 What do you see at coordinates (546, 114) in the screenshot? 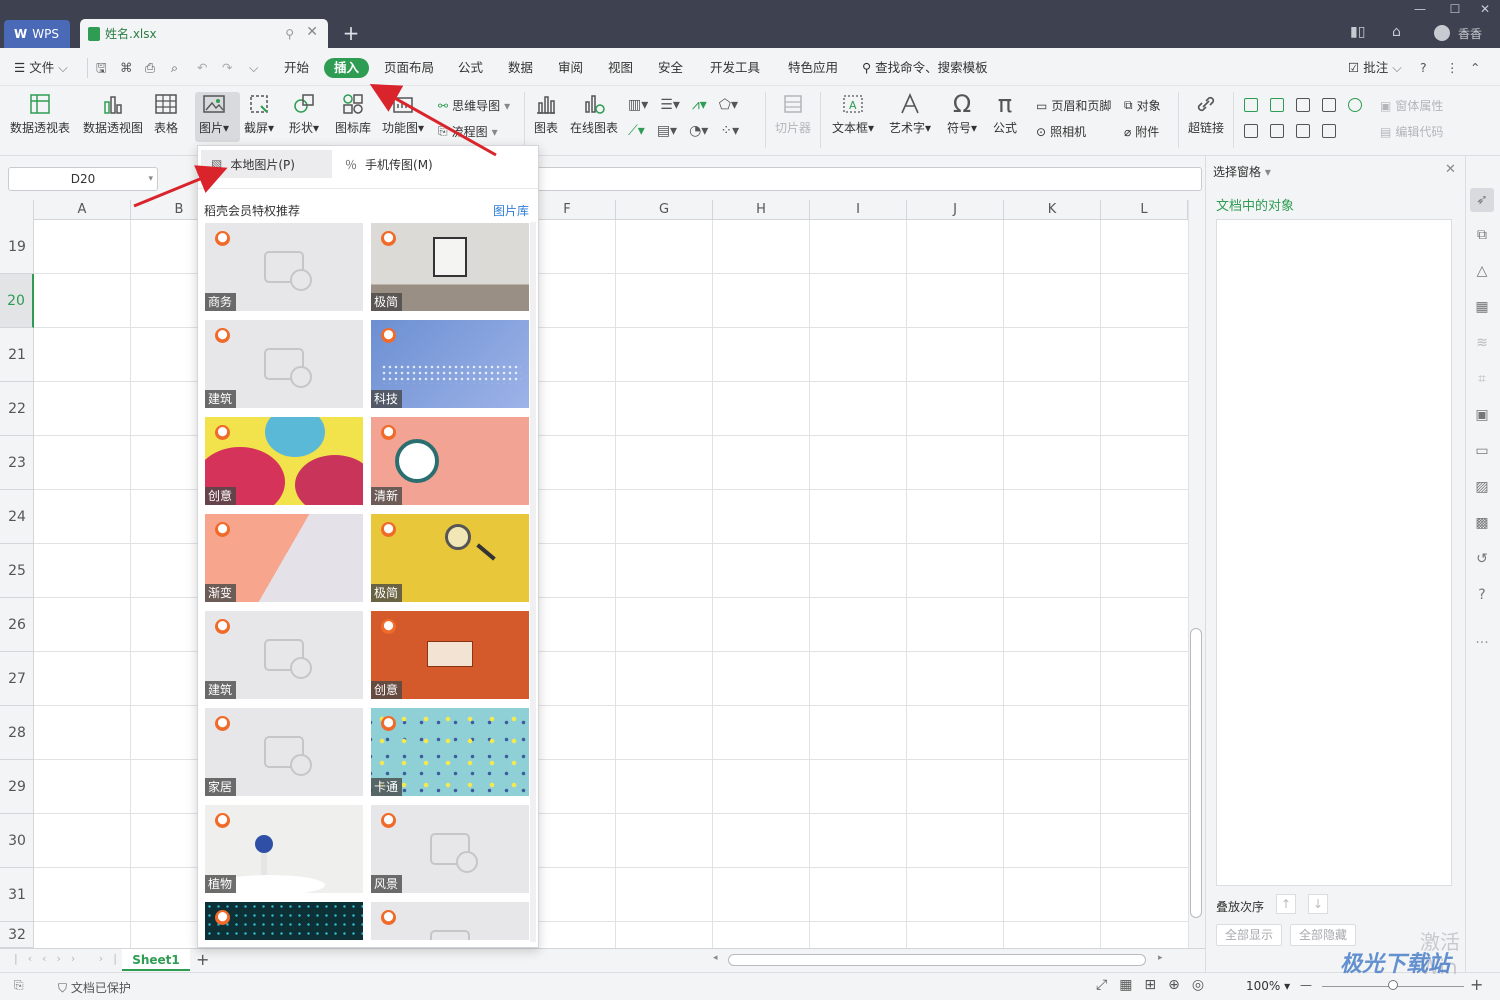
I see `chart-button: 图表` at bounding box center [546, 114].